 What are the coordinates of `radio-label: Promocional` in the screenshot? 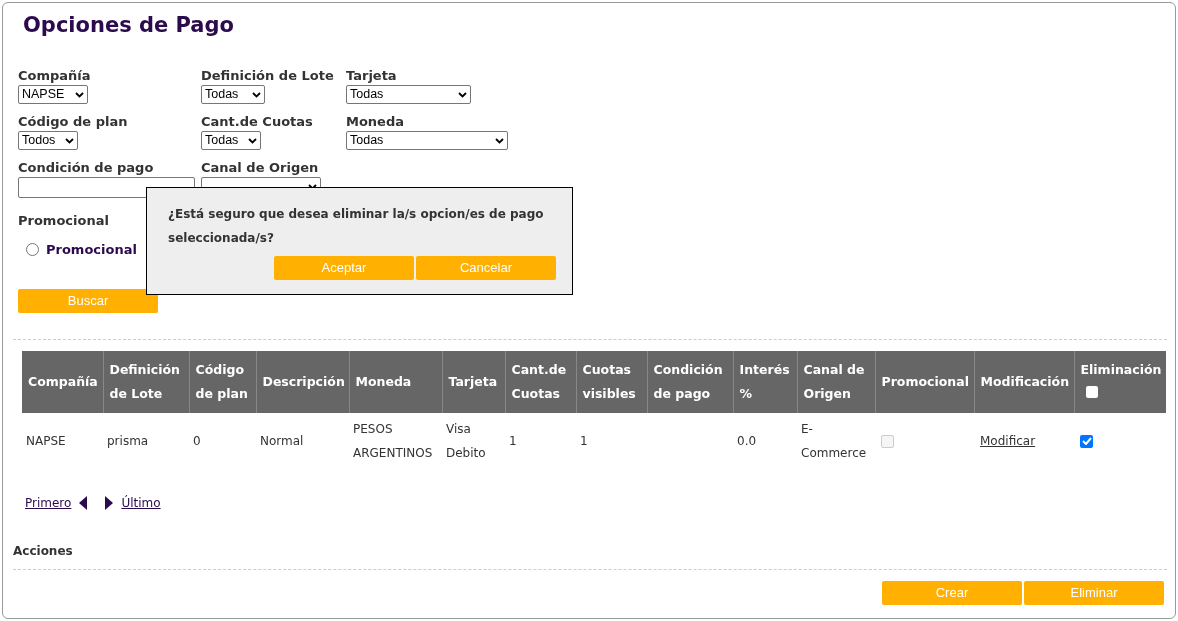 It's located at (91, 249).